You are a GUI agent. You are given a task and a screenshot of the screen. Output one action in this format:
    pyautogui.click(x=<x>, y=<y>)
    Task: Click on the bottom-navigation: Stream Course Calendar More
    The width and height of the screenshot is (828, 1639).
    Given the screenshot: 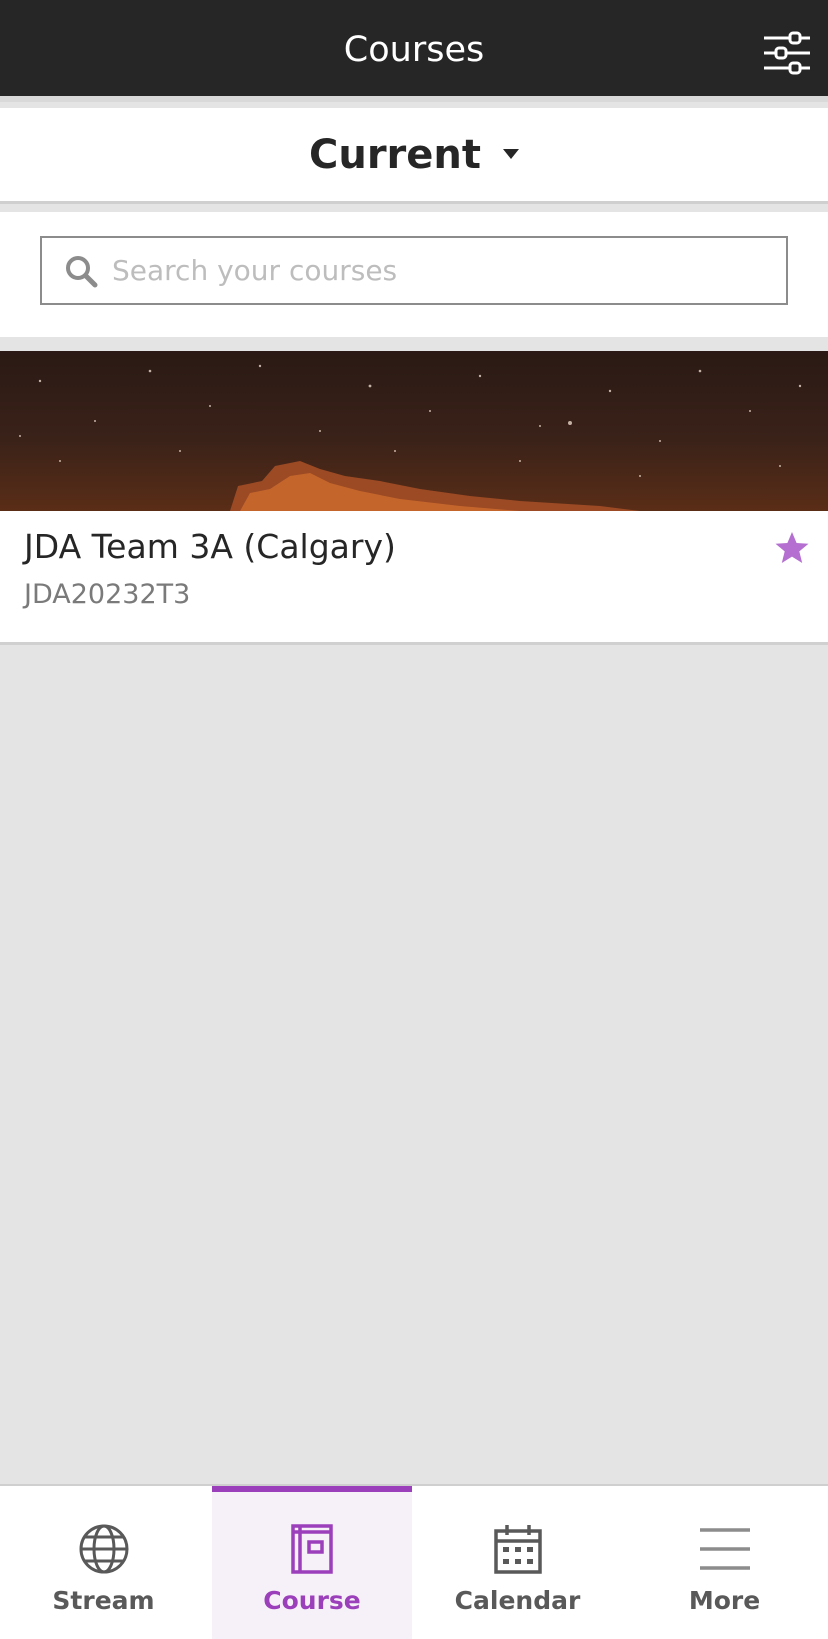 What is the action you would take?
    pyautogui.click(x=414, y=1561)
    